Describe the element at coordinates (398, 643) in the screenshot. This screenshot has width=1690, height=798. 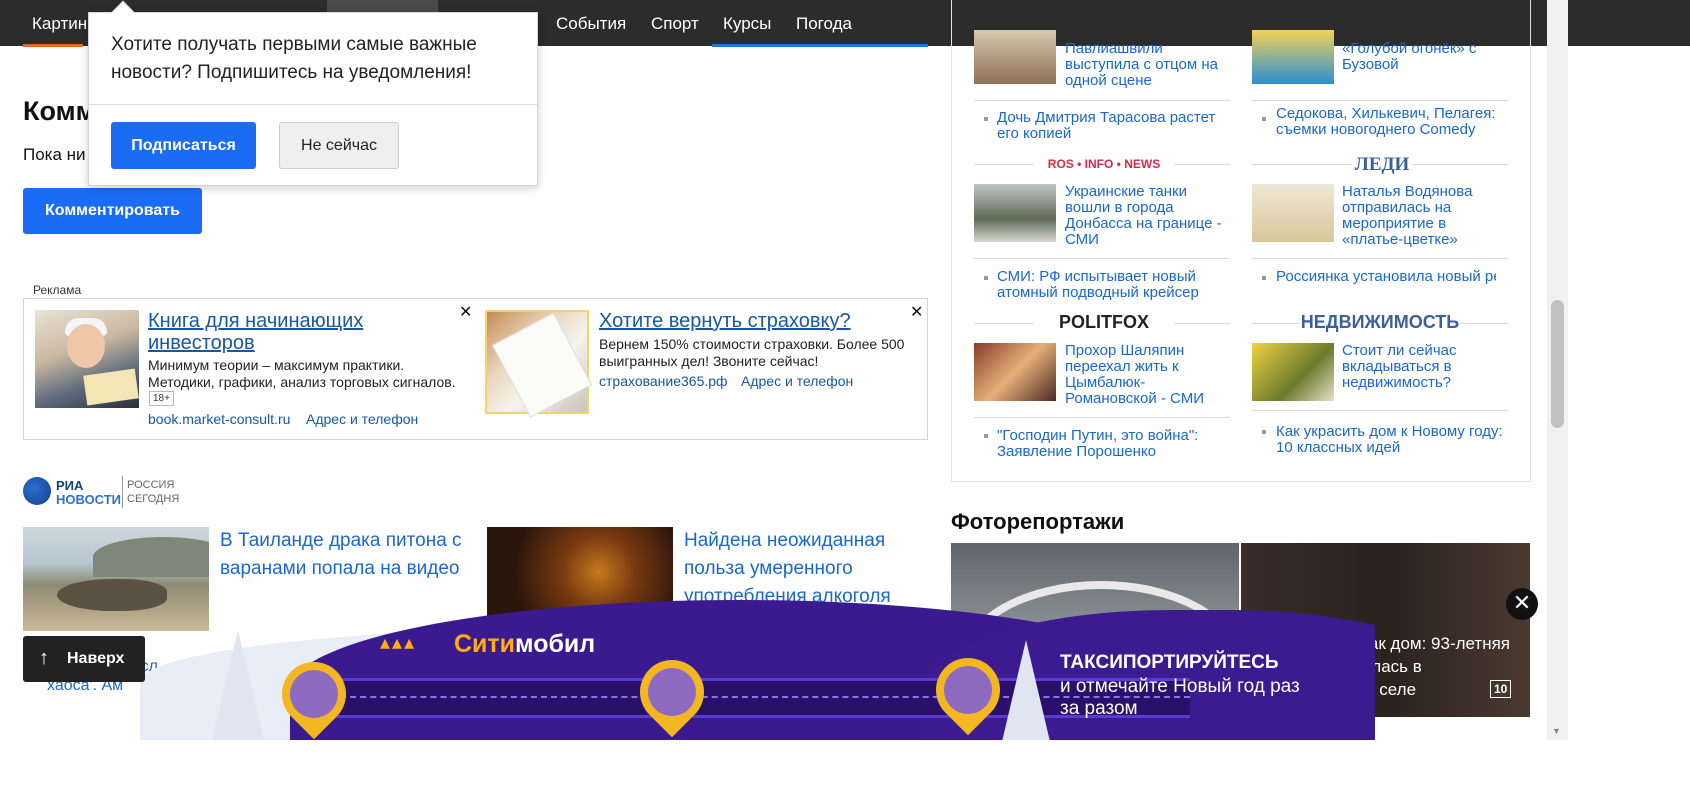
I see `citymobil-logo-icon: ▴▴▴` at that location.